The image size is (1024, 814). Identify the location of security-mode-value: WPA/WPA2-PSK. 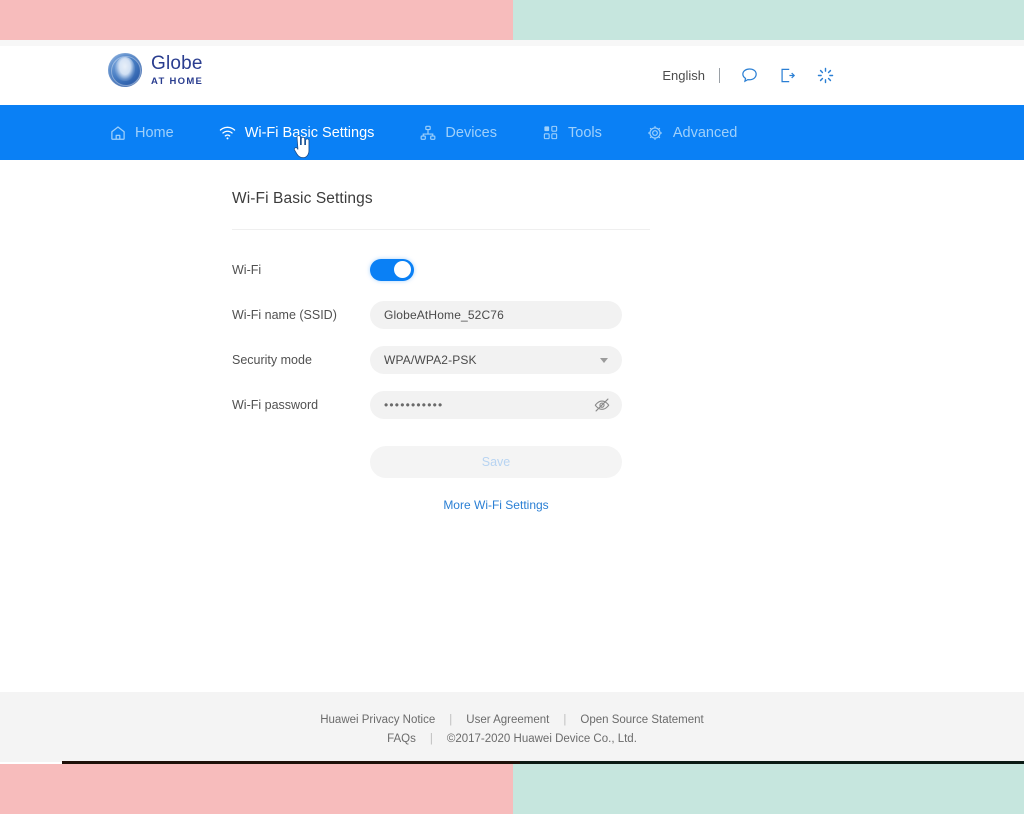
(430, 359).